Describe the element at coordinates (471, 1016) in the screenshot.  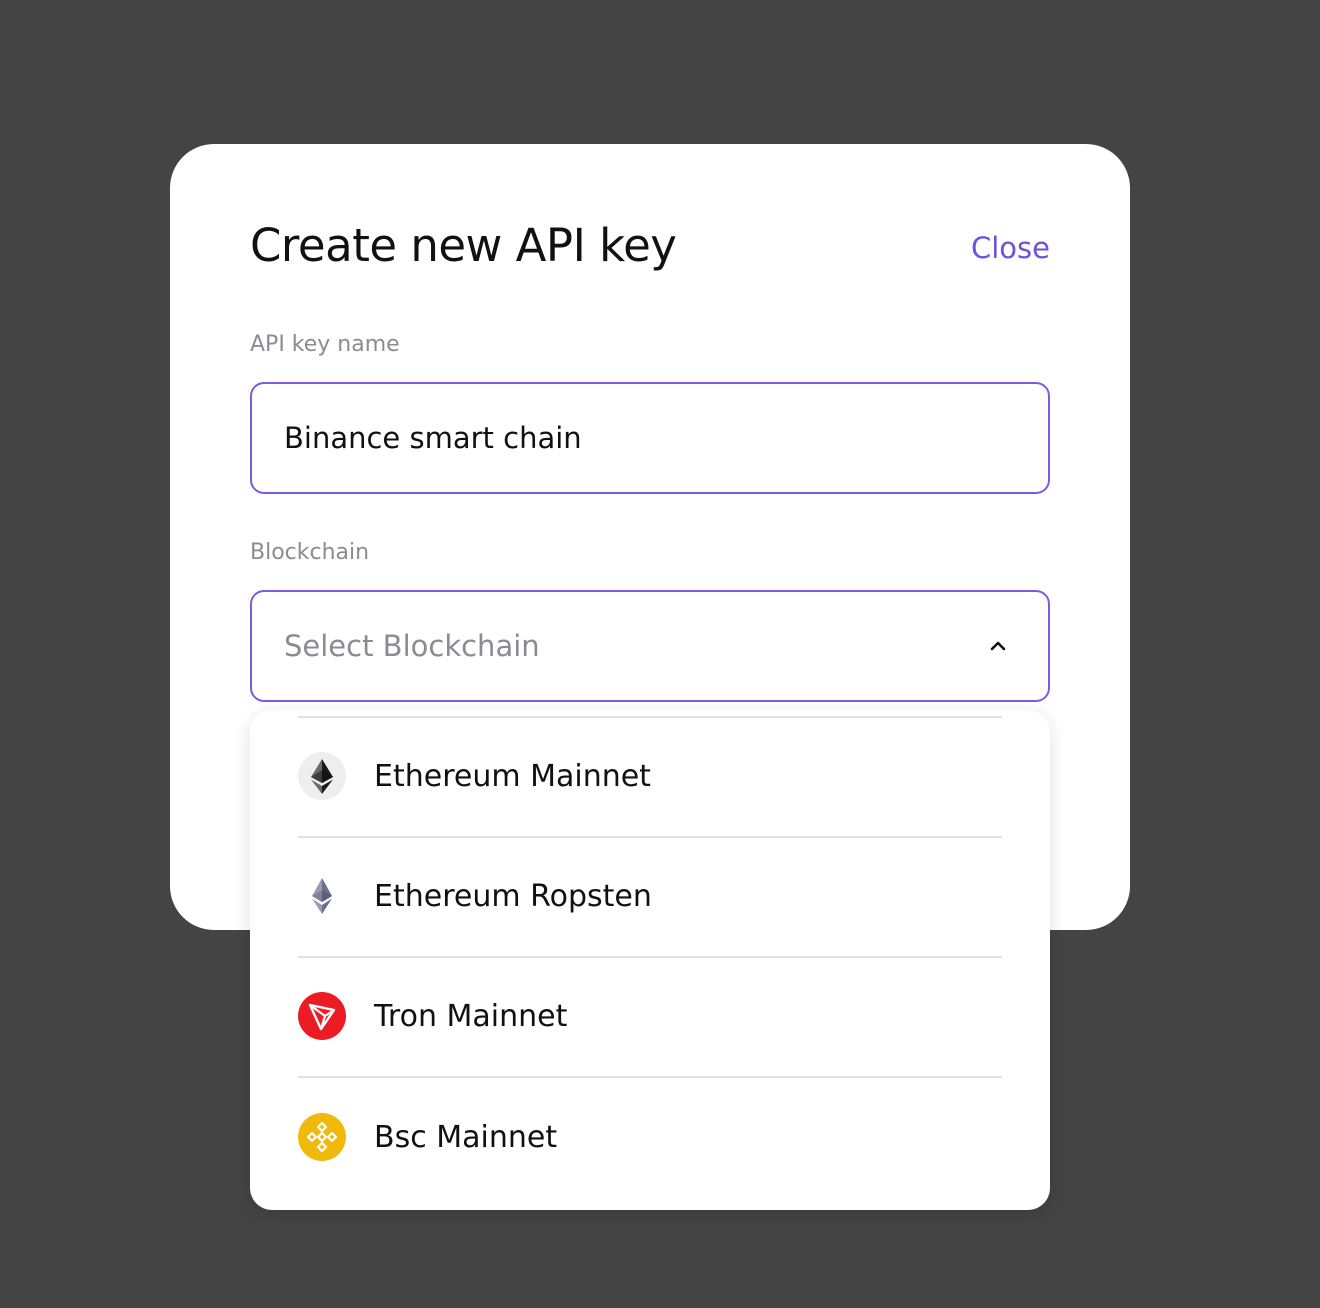
I see `option-label: Tron Mainnet` at that location.